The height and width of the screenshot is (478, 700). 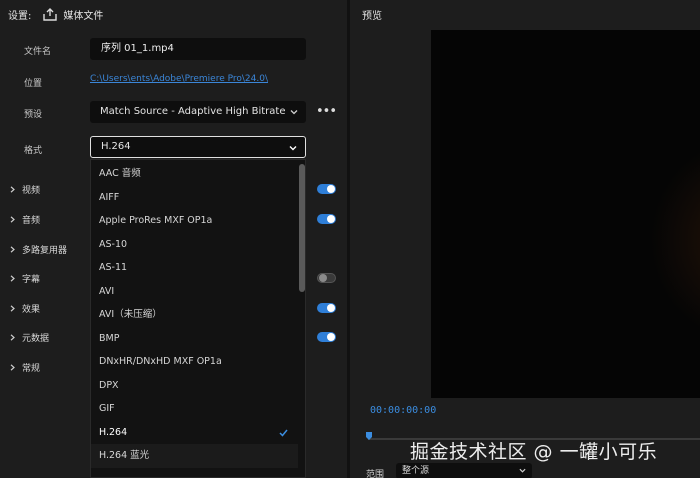 I want to click on format-option-label: Apple ProRes MXF OP1a, so click(x=156, y=220).